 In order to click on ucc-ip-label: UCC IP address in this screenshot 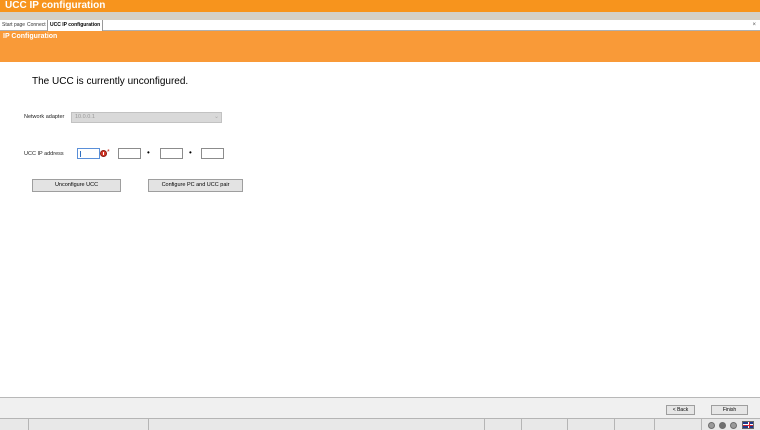, I will do `click(44, 154)`.